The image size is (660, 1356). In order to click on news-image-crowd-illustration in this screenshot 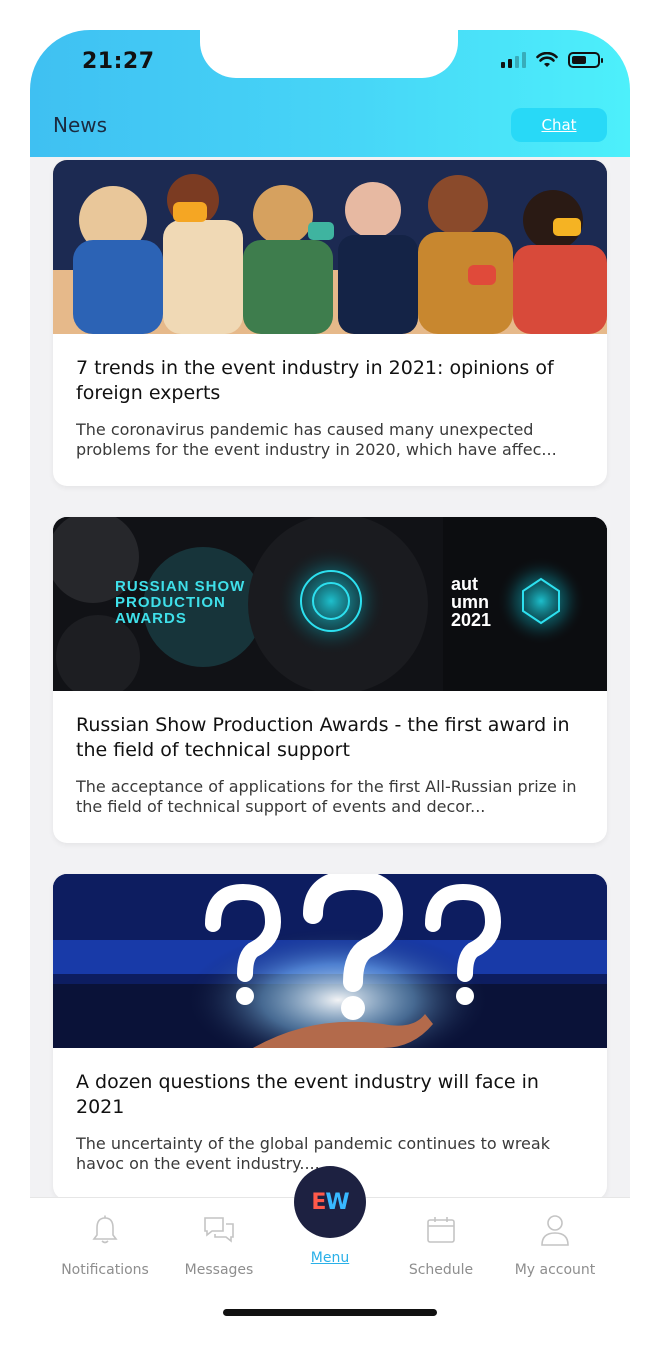, I will do `click(330, 247)`.